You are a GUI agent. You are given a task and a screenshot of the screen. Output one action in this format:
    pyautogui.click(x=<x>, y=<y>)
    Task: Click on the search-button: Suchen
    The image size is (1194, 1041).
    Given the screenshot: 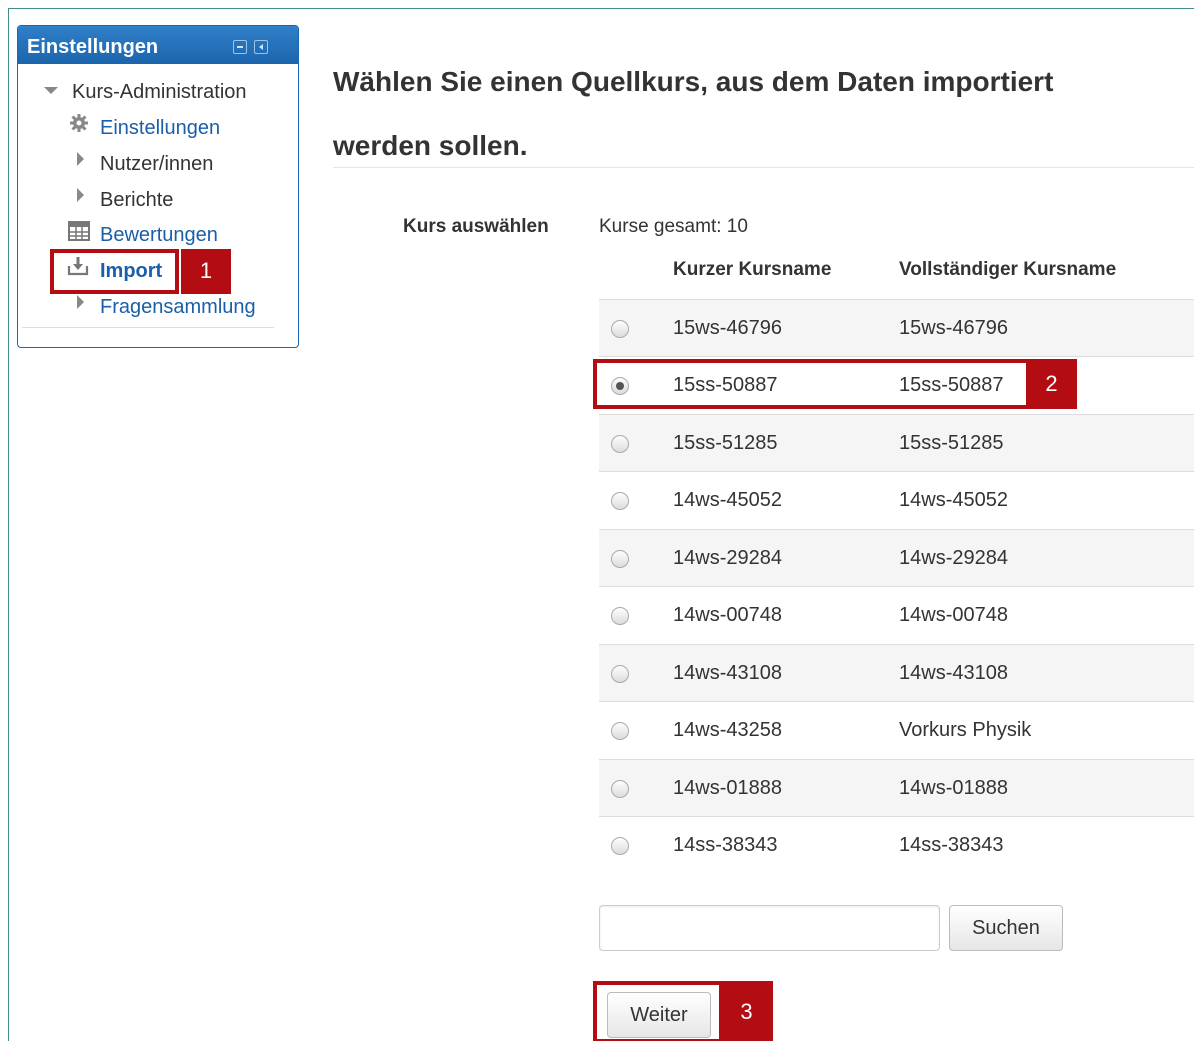 What is the action you would take?
    pyautogui.click(x=1006, y=928)
    